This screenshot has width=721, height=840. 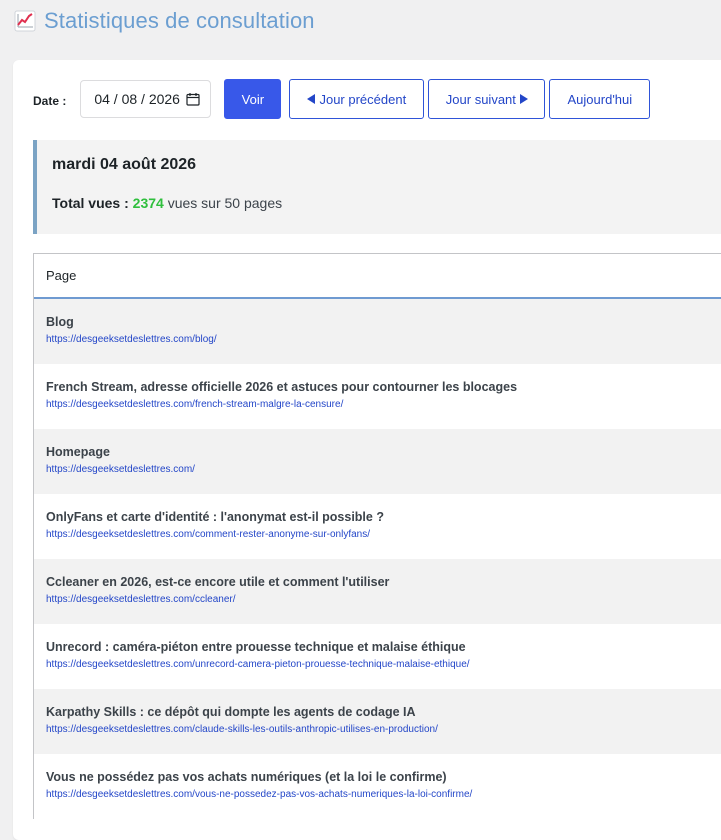 I want to click on next-day-button: Jour suivant, so click(x=487, y=99).